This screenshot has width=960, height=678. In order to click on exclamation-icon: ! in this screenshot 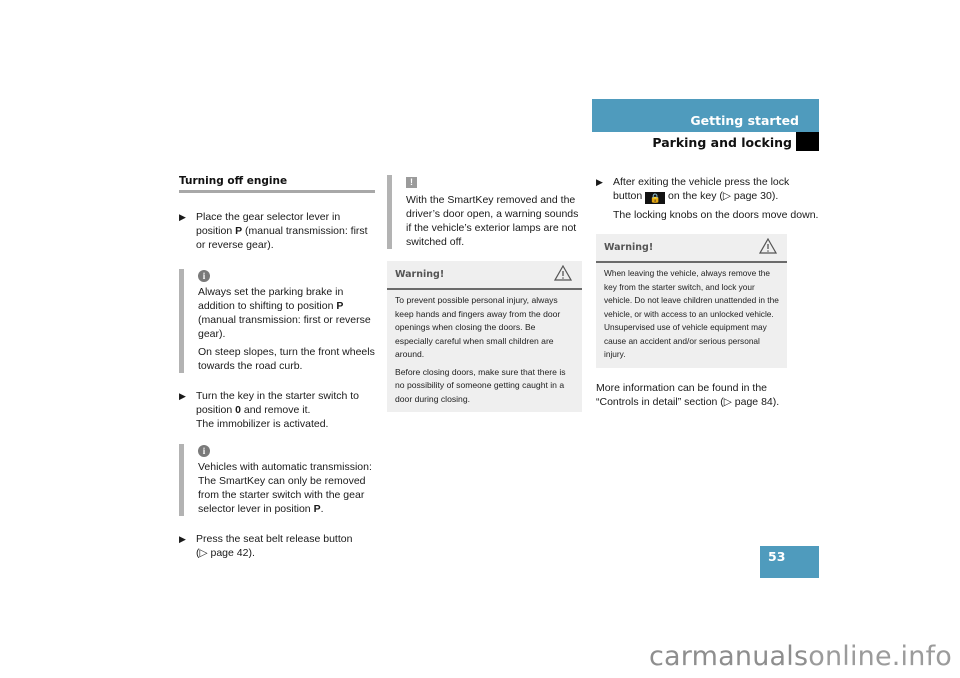, I will do `click(411, 182)`.